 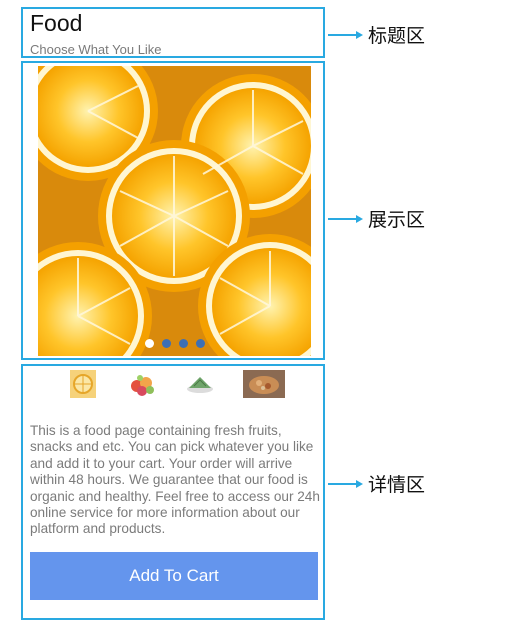 I want to click on annotation-label: 展示区, so click(x=397, y=220).